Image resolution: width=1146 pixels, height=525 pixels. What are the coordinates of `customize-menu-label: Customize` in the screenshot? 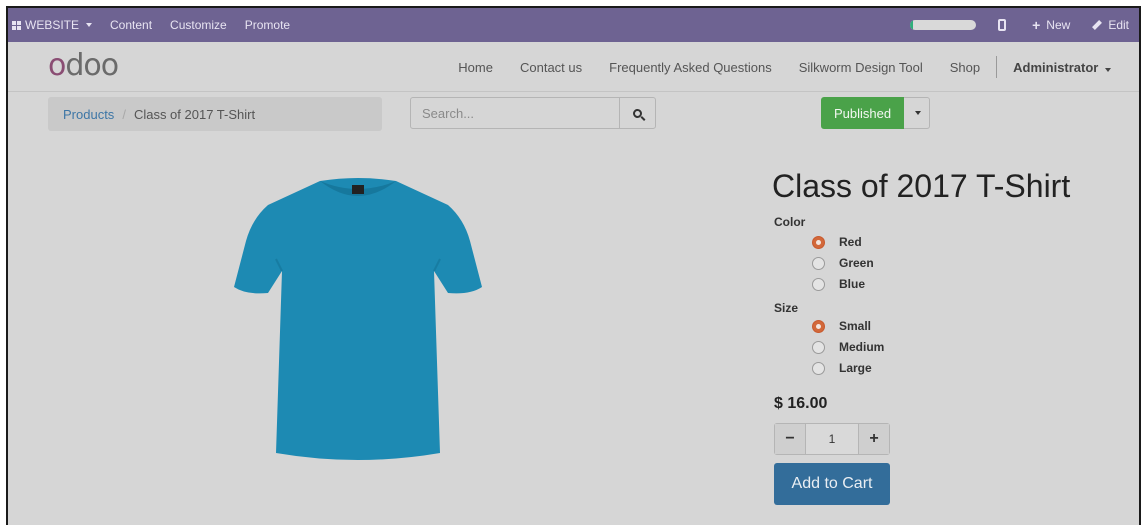 It's located at (198, 25).